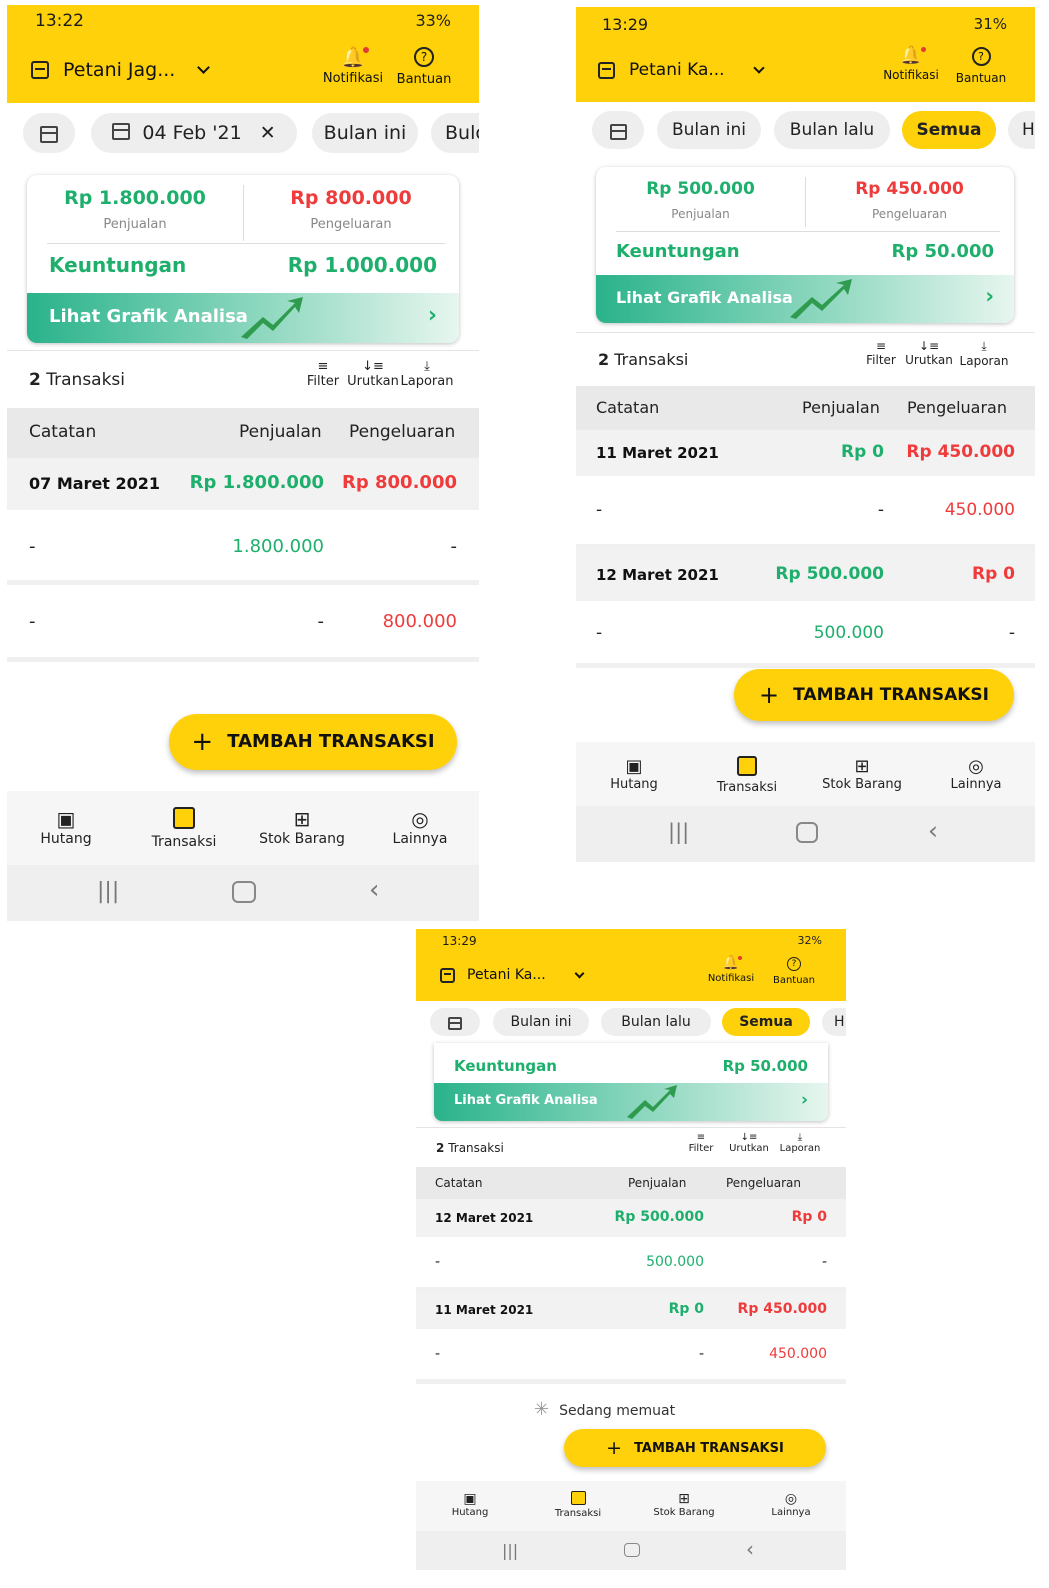  What do you see at coordinates (631, 978) in the screenshot?
I see `app-header: Petani Ka... 🔔 Notifikasi ? Bantuan` at bounding box center [631, 978].